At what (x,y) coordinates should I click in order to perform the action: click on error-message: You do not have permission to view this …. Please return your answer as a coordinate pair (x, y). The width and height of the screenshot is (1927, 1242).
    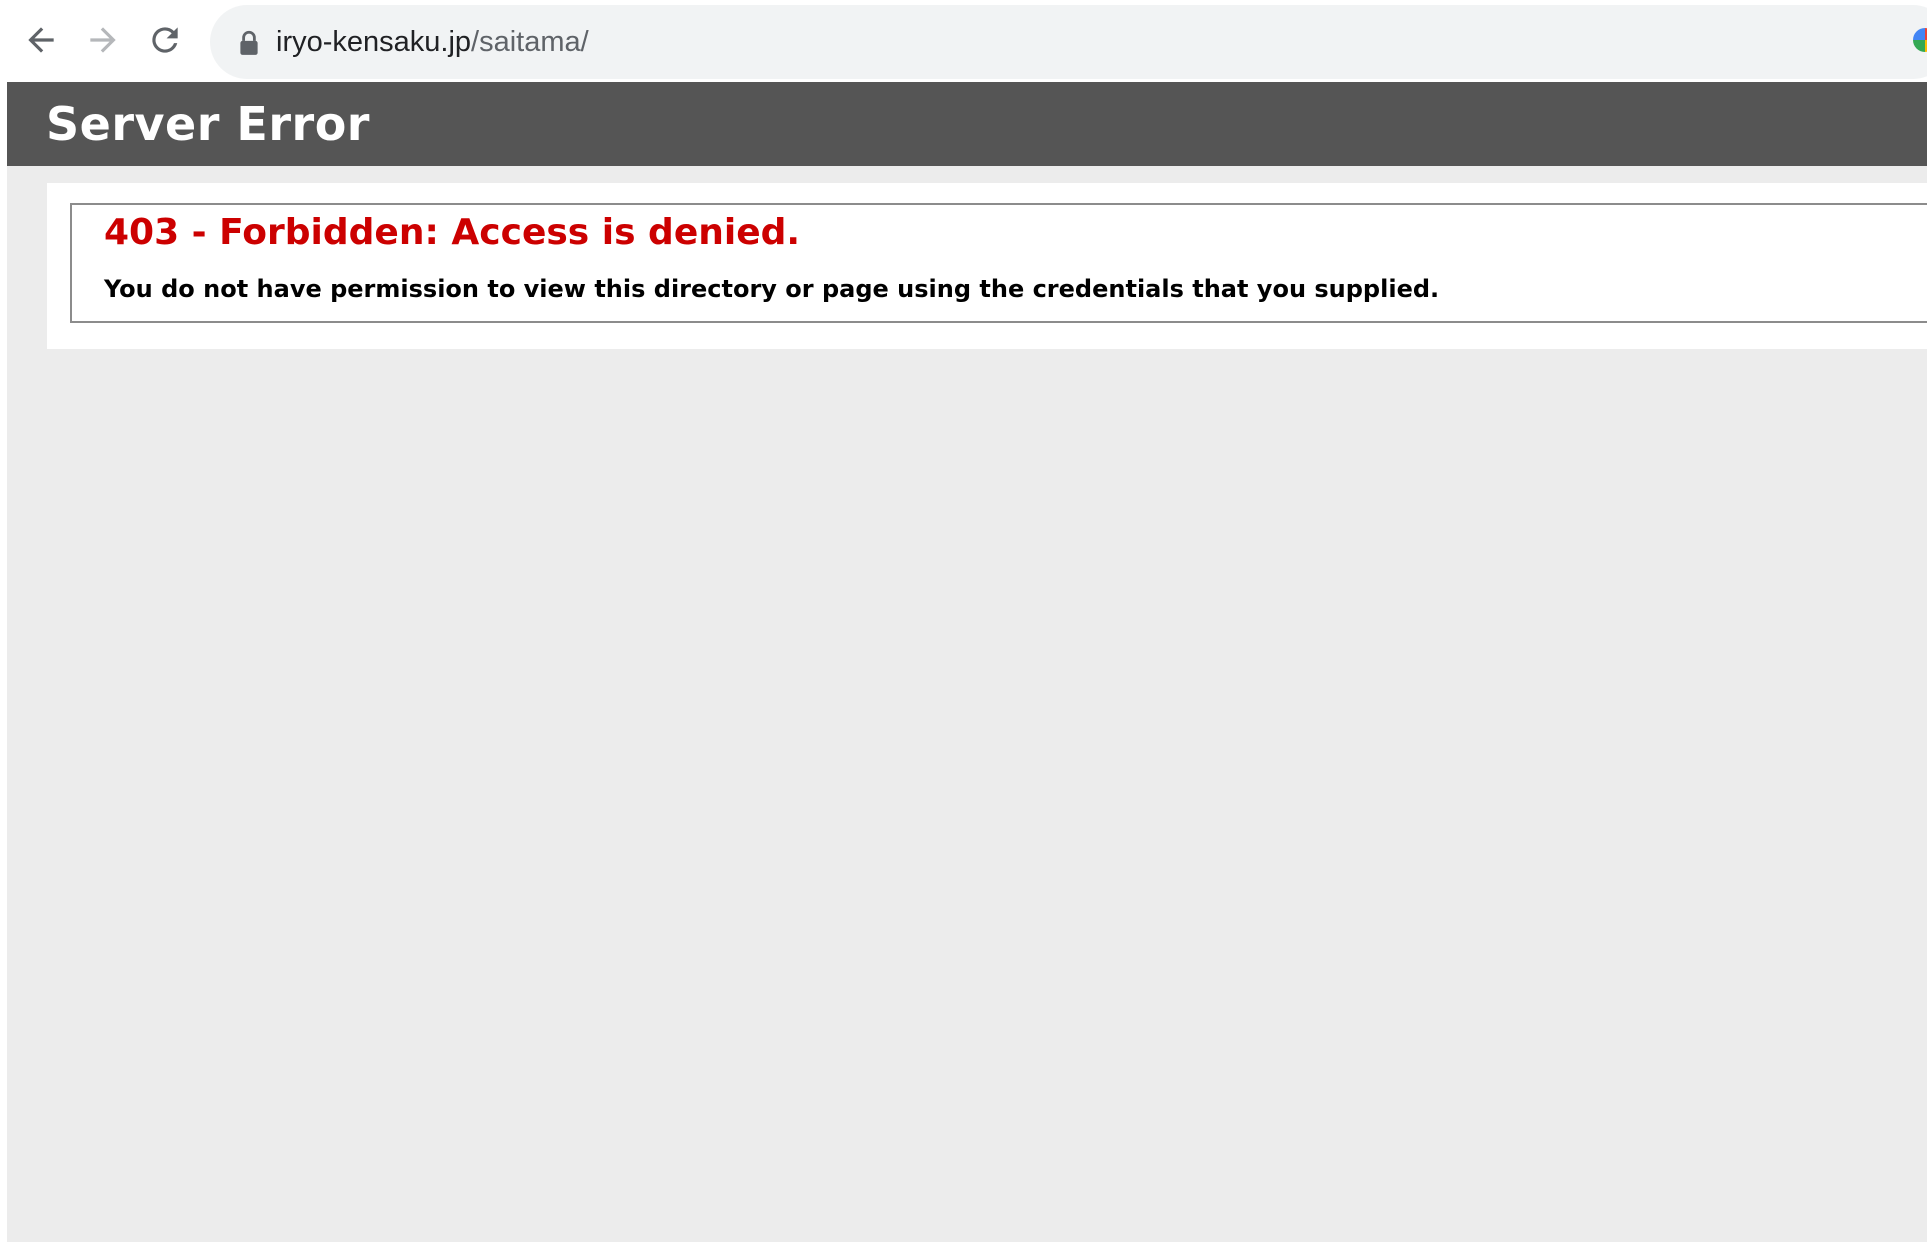
    Looking at the image, I should click on (772, 289).